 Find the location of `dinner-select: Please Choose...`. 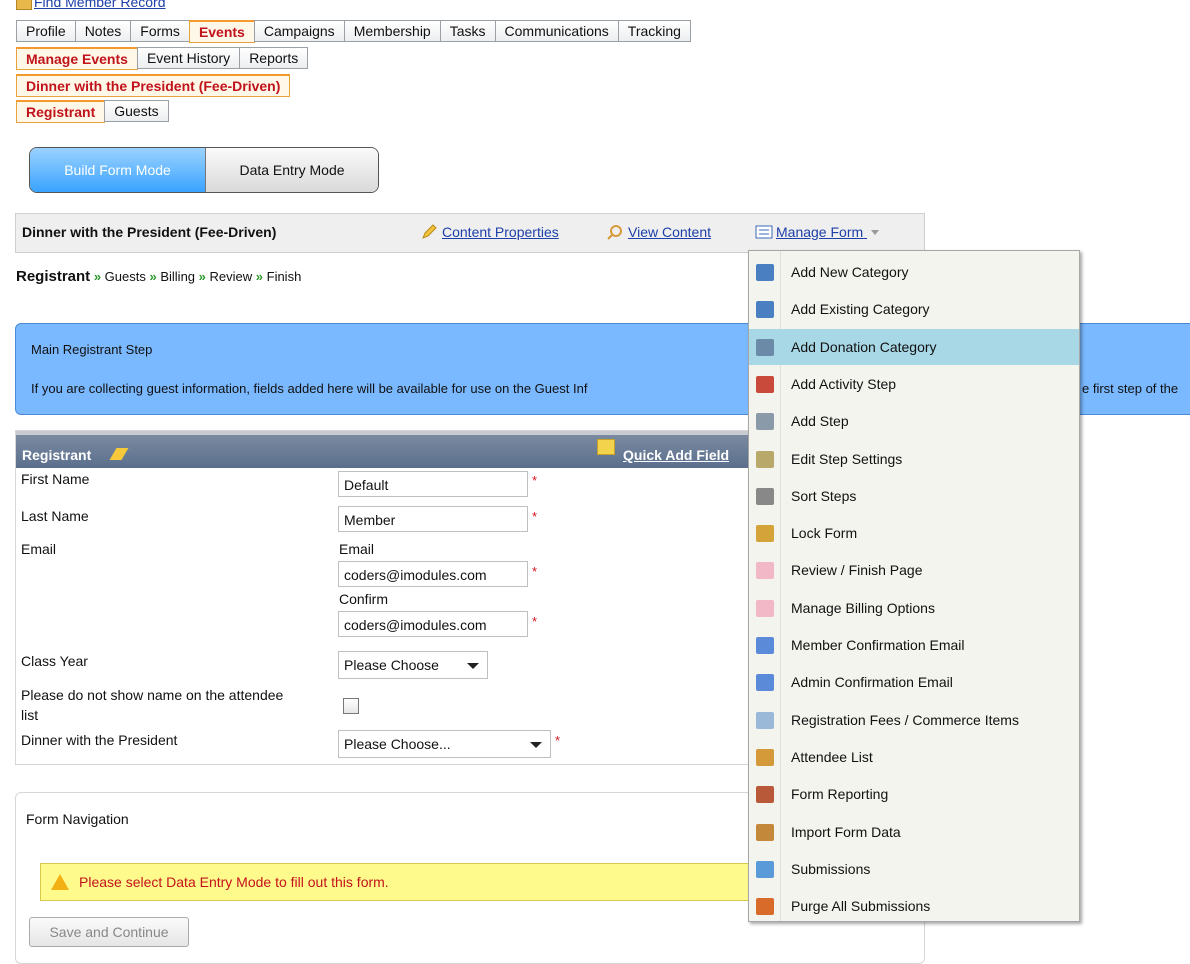

dinner-select: Please Choose... is located at coordinates (444, 744).